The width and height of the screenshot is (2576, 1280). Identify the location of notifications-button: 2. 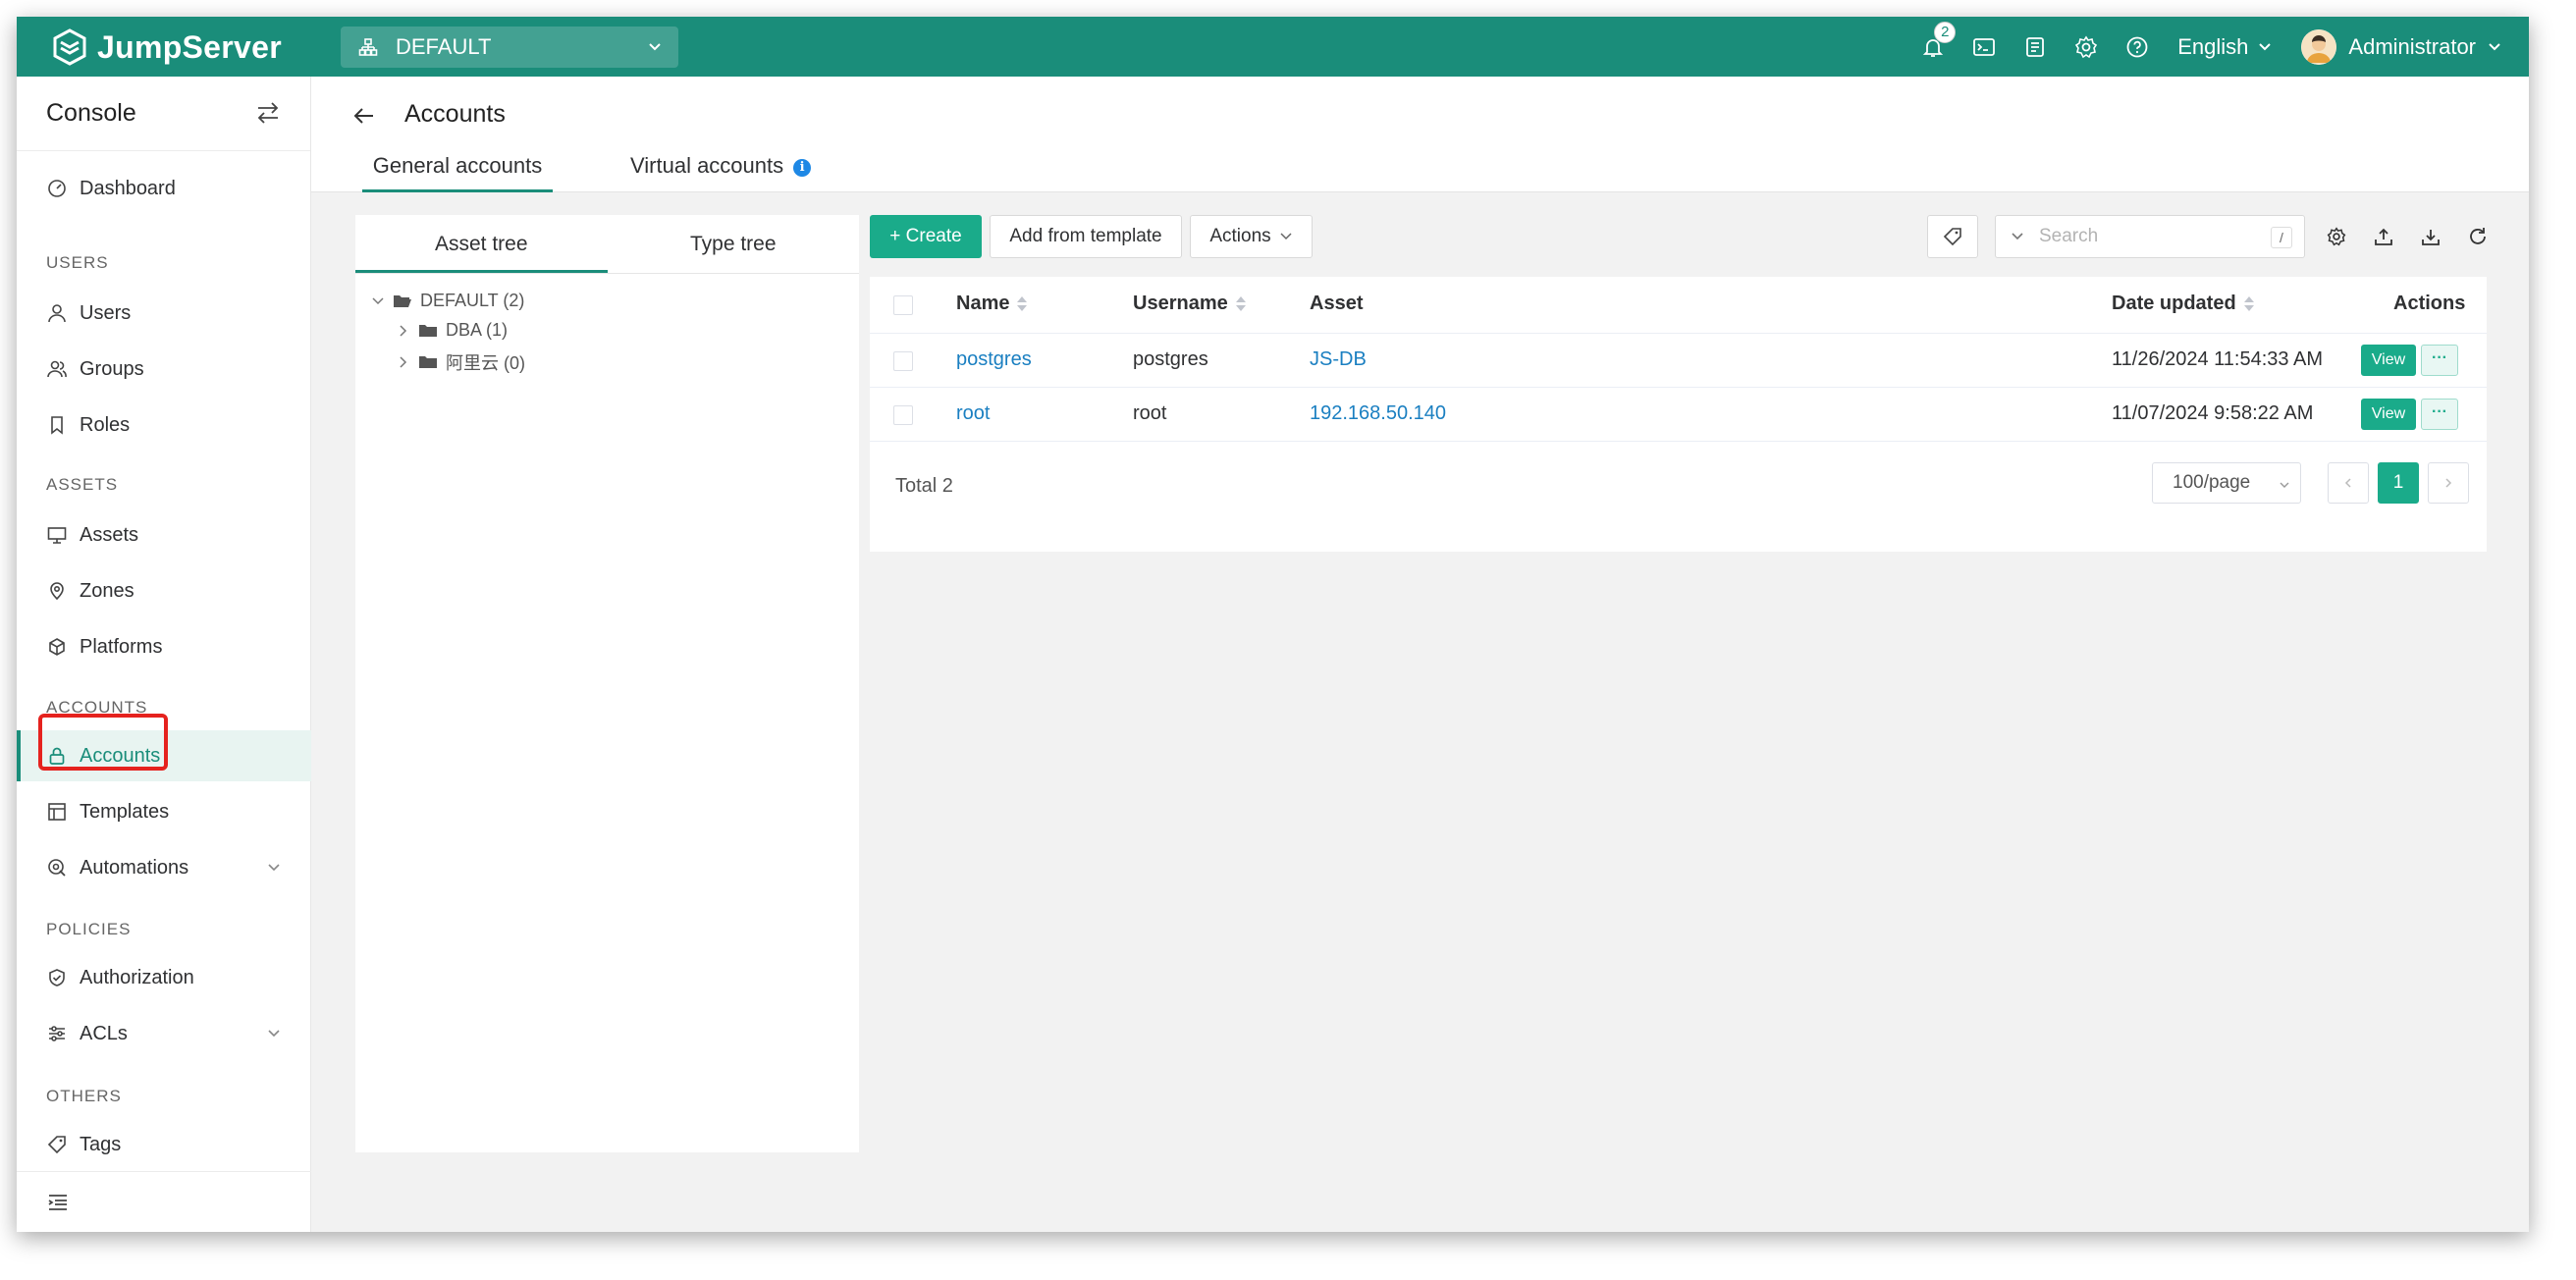
(1938, 40).